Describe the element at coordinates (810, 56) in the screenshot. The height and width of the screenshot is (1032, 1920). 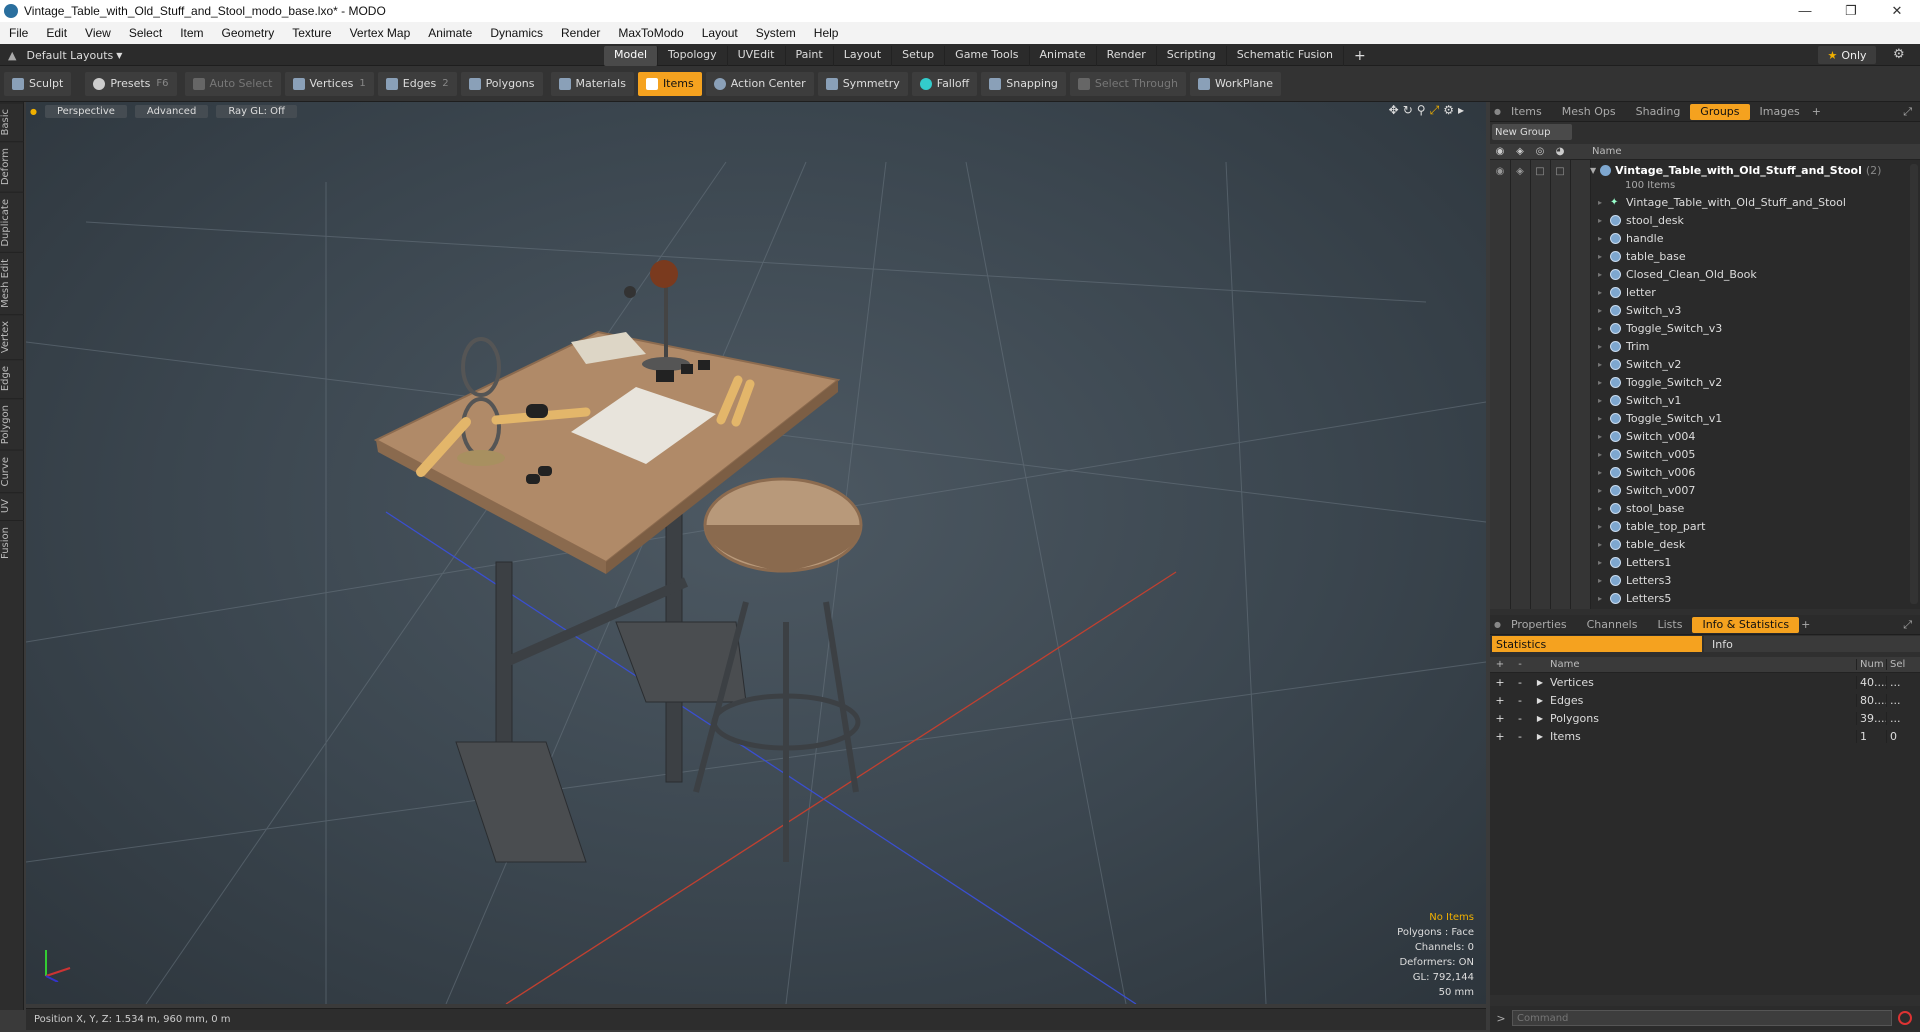
I see `tab-paint: Paint` at that location.